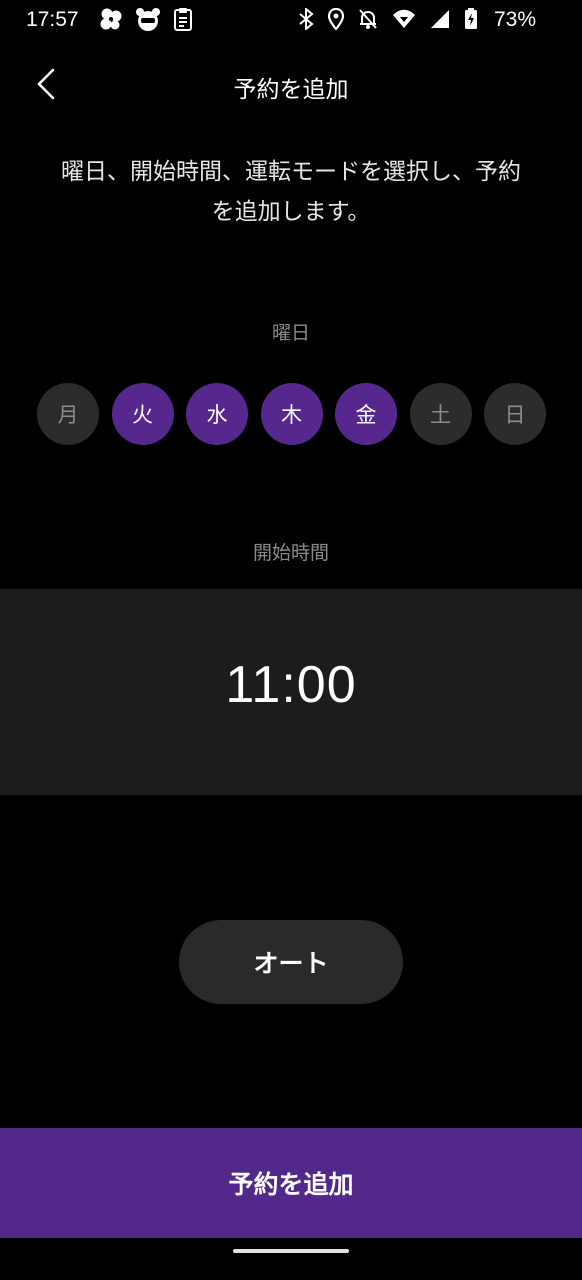 Image resolution: width=582 pixels, height=1280 pixels. Describe the element at coordinates (306, 19) in the screenshot. I see `bluetooth-icon` at that location.